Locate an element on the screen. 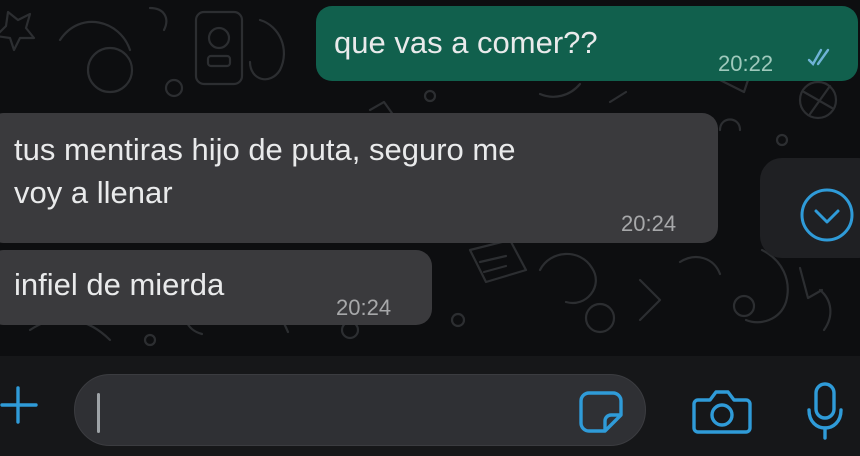 The image size is (860, 456). double-check-icon is located at coordinates (818, 57).